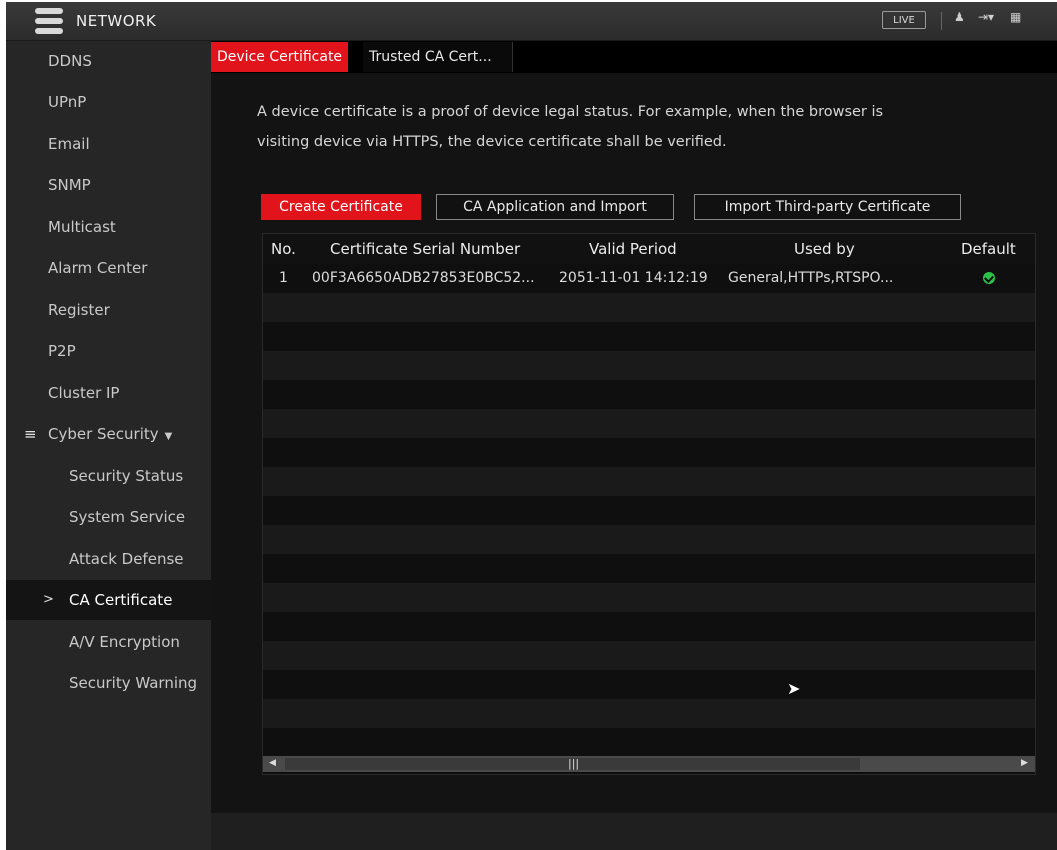 The height and width of the screenshot is (850, 1057). I want to click on sidebar-item-cyber-security: ≡ Cyber Security ▼, so click(108, 434).